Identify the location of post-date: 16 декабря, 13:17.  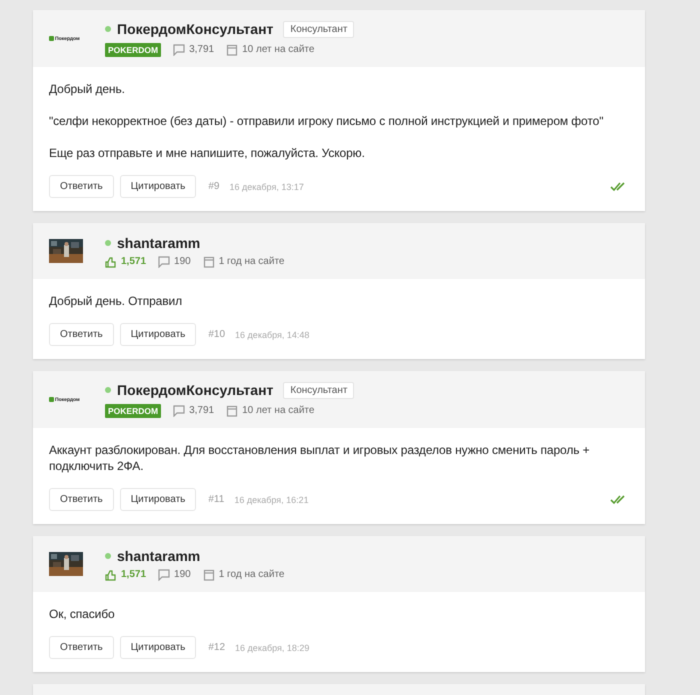
(267, 187).